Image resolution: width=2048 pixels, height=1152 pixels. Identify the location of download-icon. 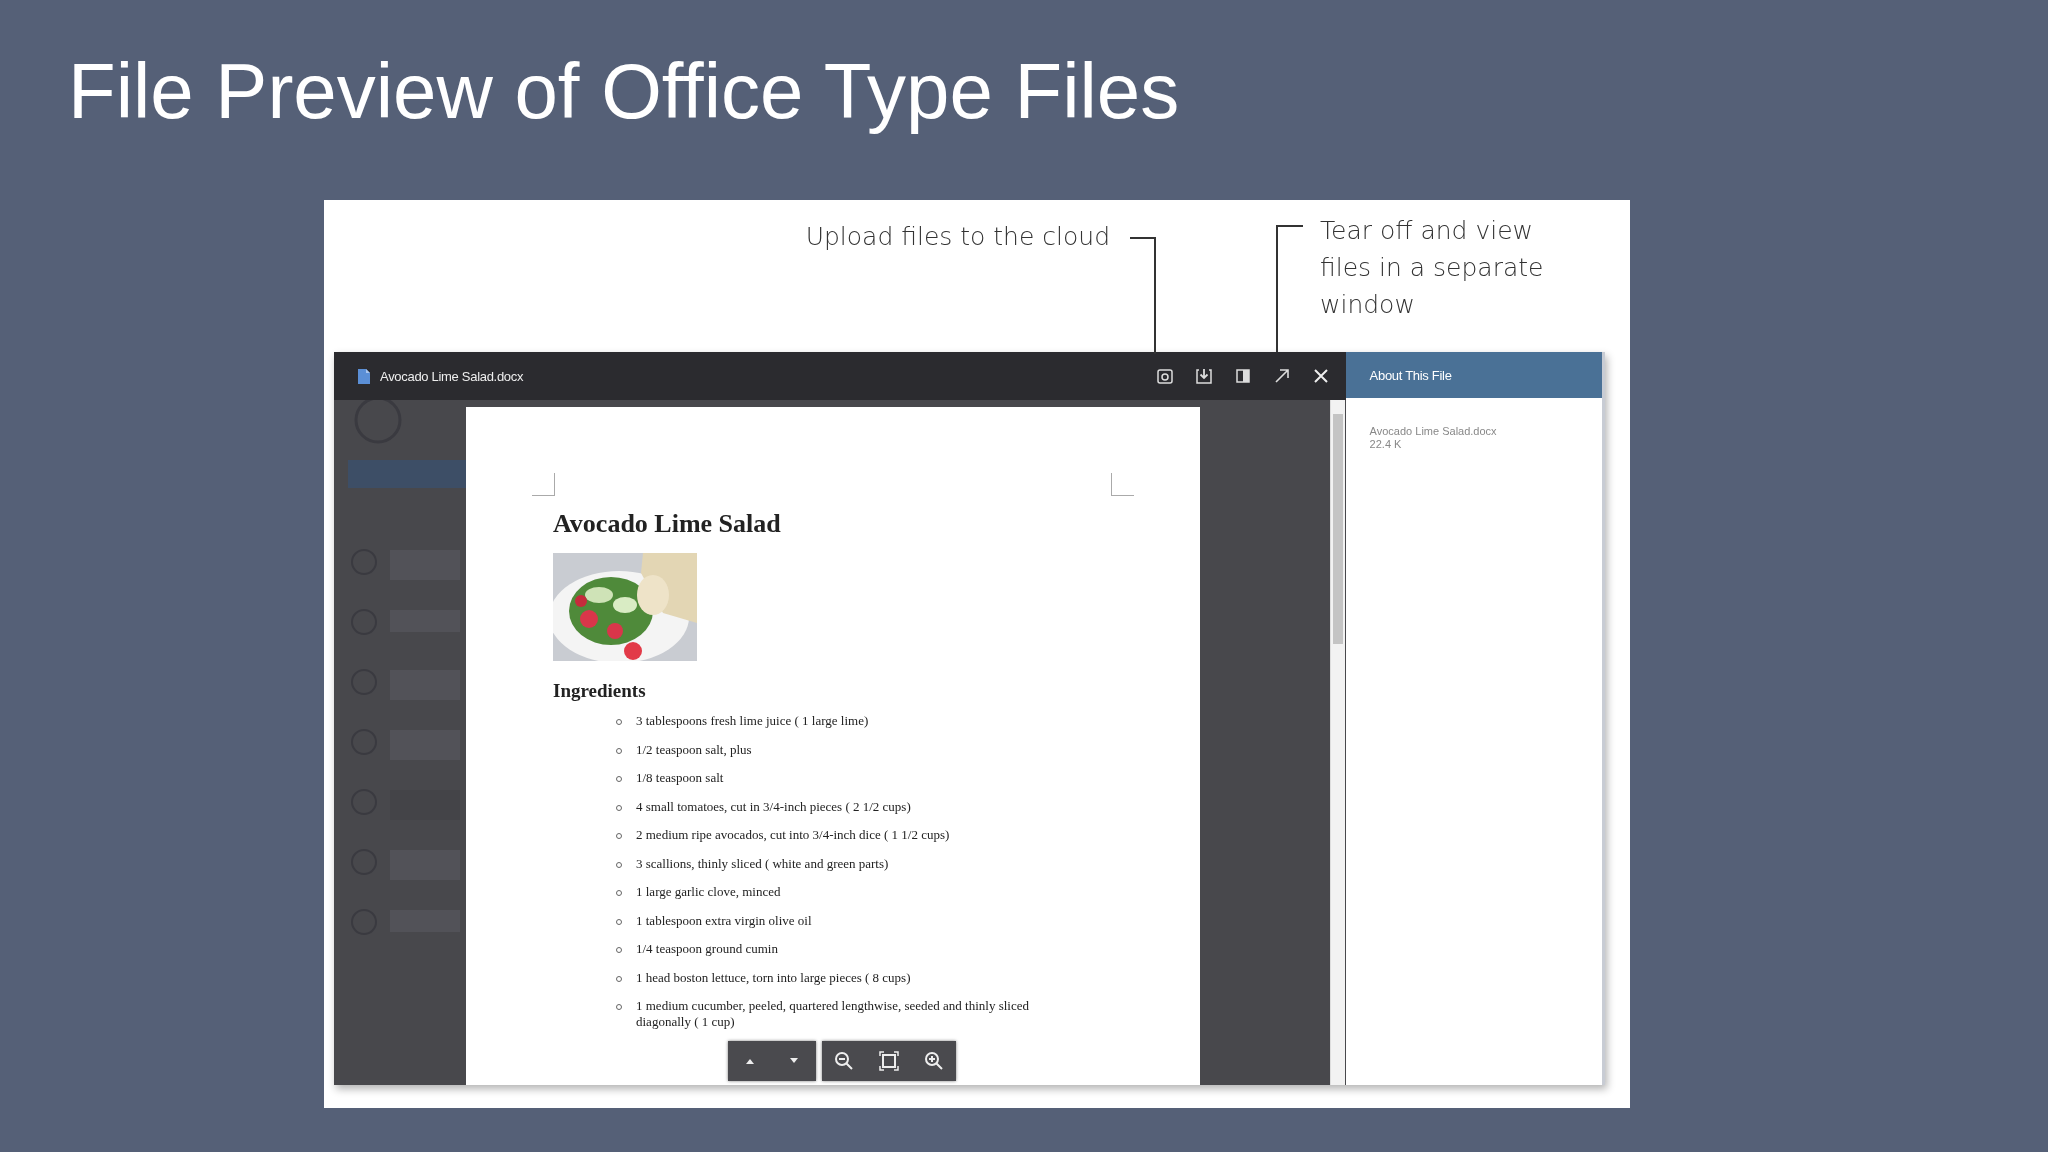
(1203, 376).